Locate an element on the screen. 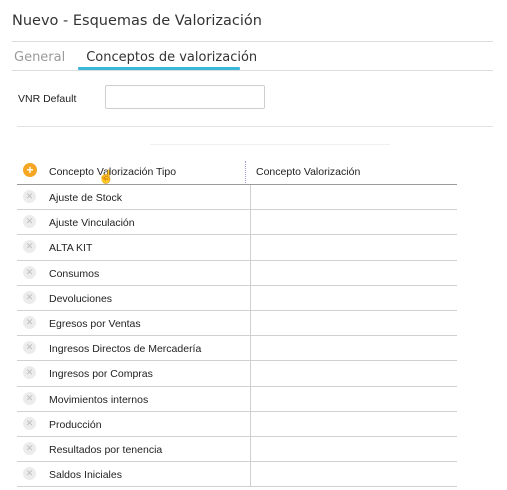 The image size is (507, 490). table-row: ✕ Ingresos Directos de Mercadería is located at coordinates (237, 349).